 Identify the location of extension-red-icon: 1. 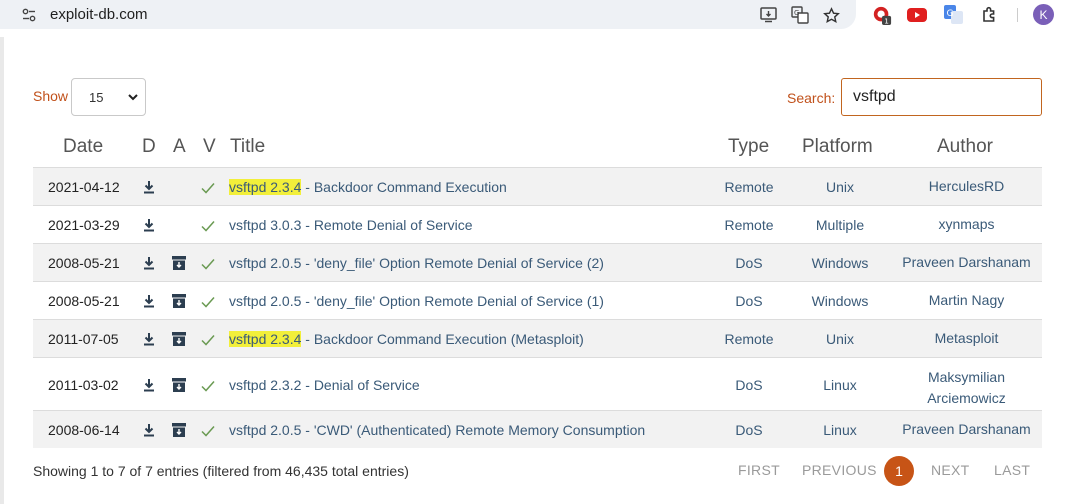
(882, 15).